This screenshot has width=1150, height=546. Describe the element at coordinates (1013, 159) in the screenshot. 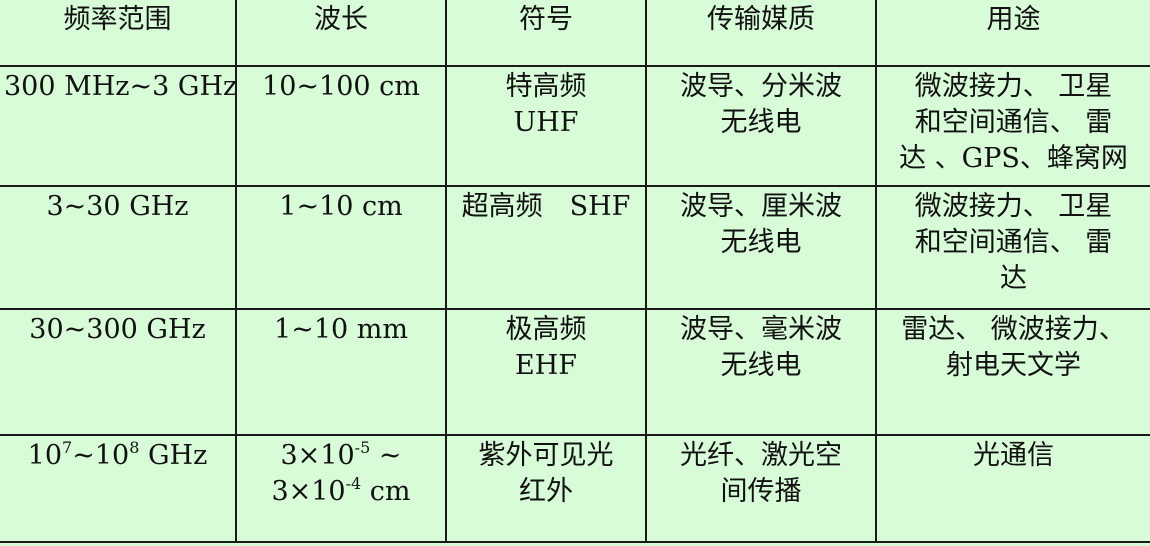

I see `cell-line: 达 、GPS、蜂窝网` at that location.